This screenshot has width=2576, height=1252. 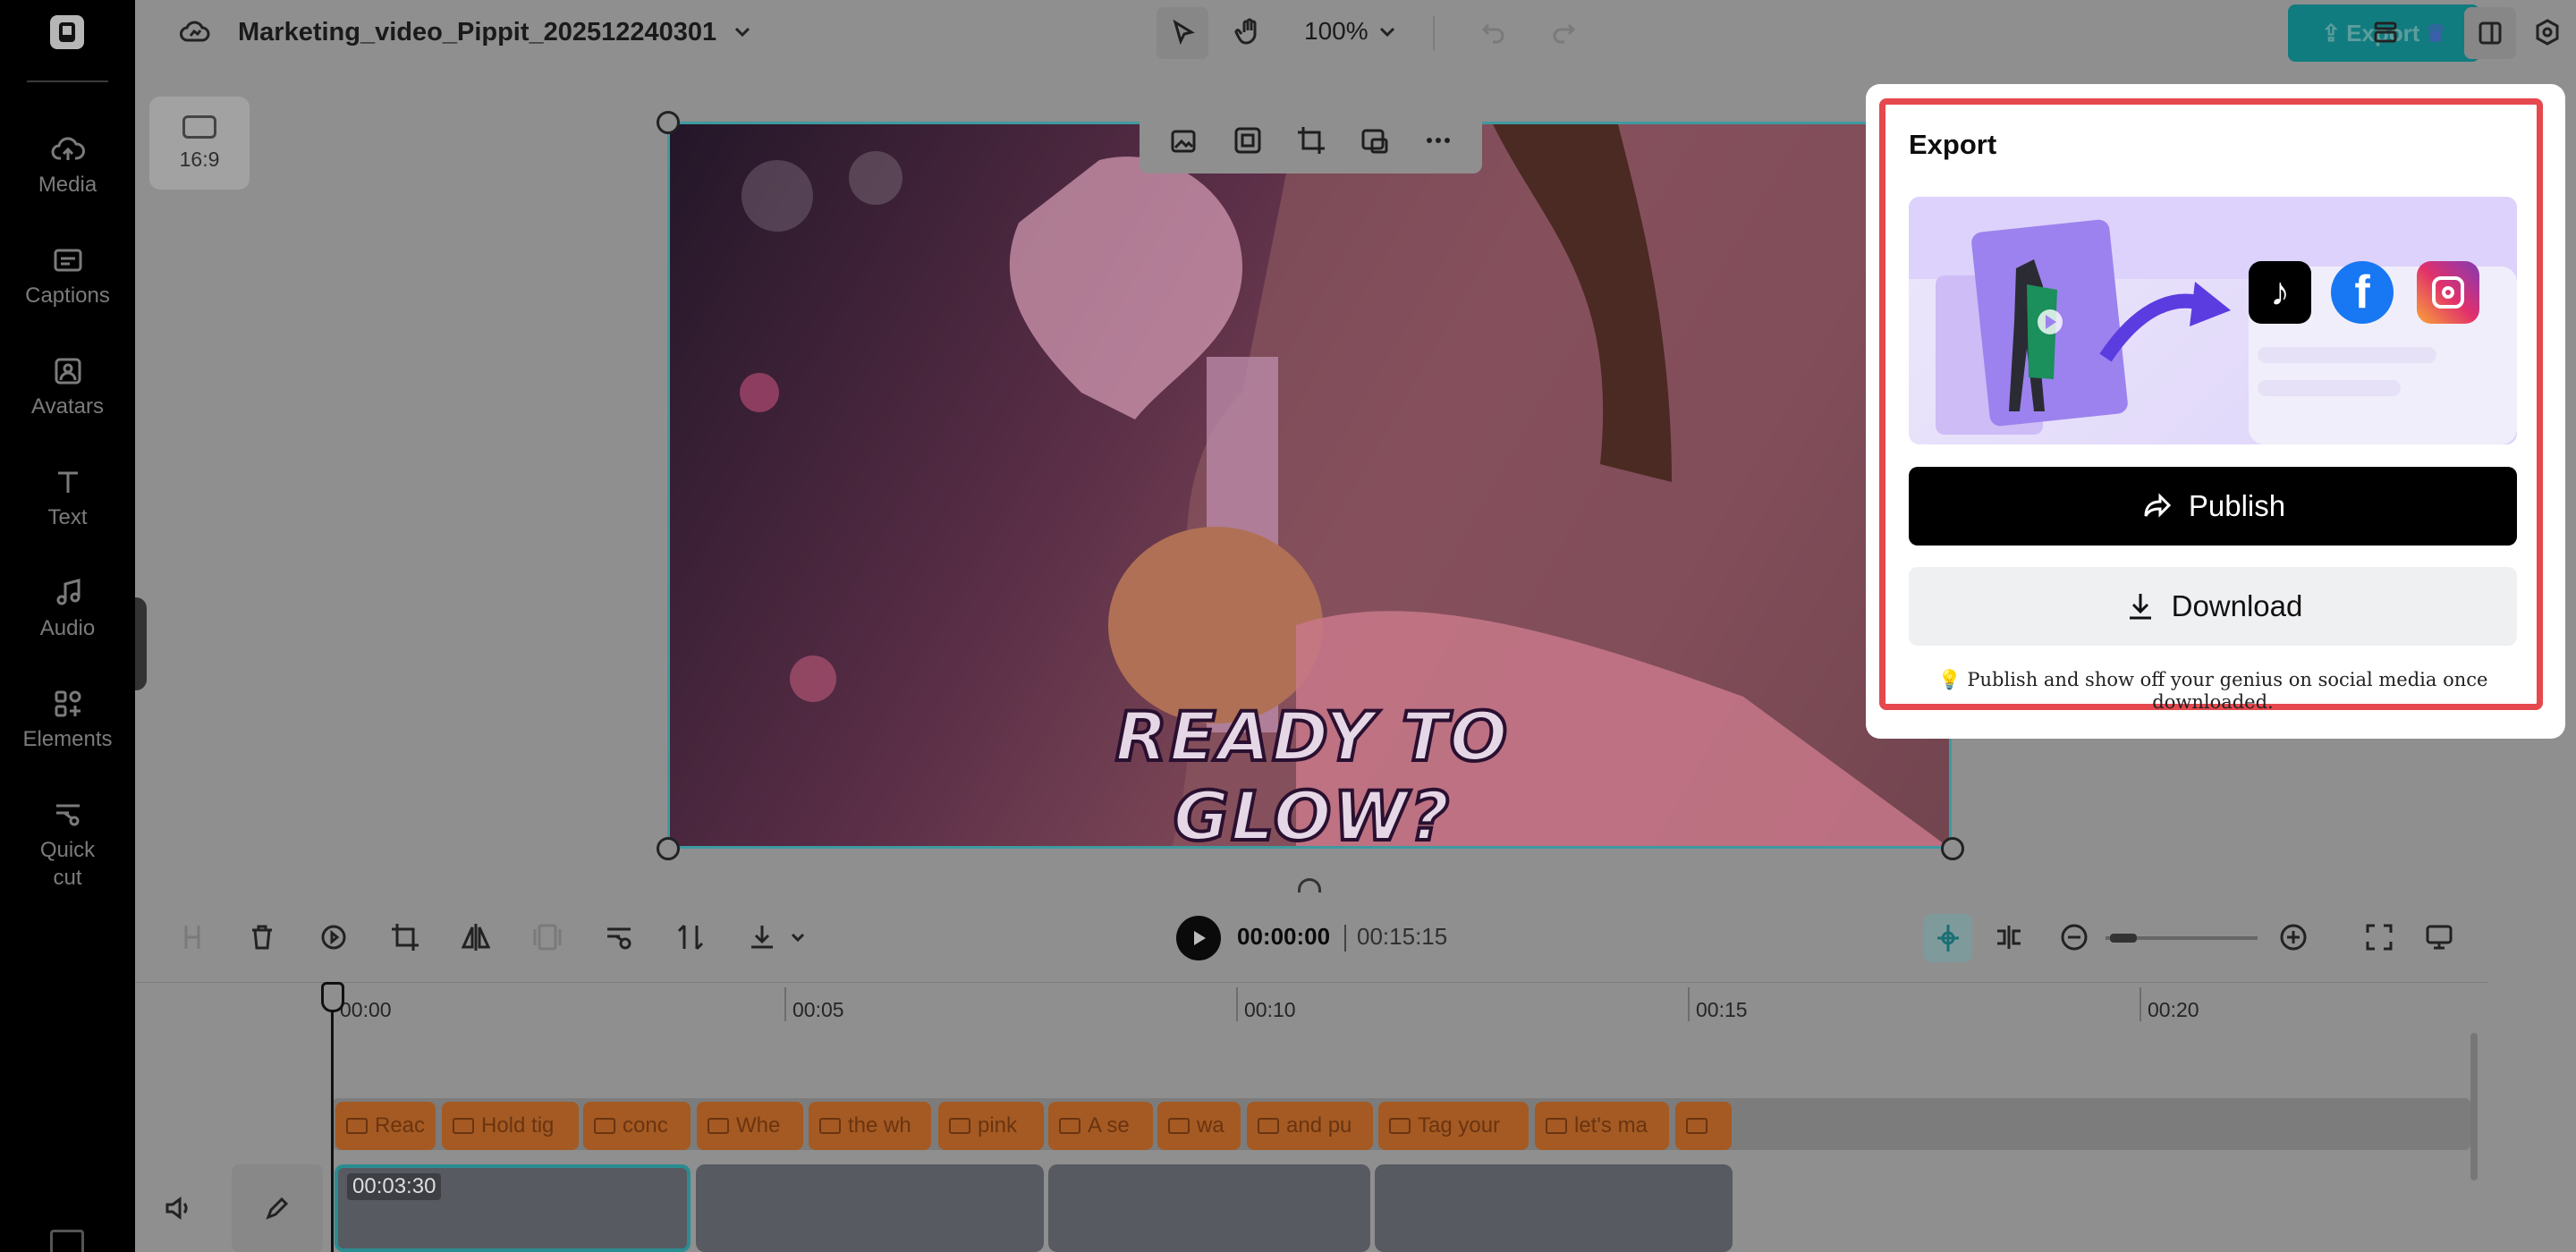 I want to click on zoom-level: 100%, so click(x=1336, y=32).